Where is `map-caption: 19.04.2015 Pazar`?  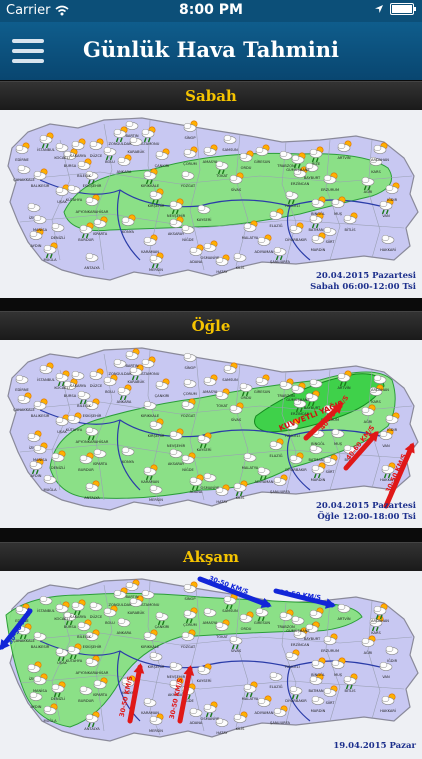 map-caption: 19.04.2015 Pazar is located at coordinates (374, 746).